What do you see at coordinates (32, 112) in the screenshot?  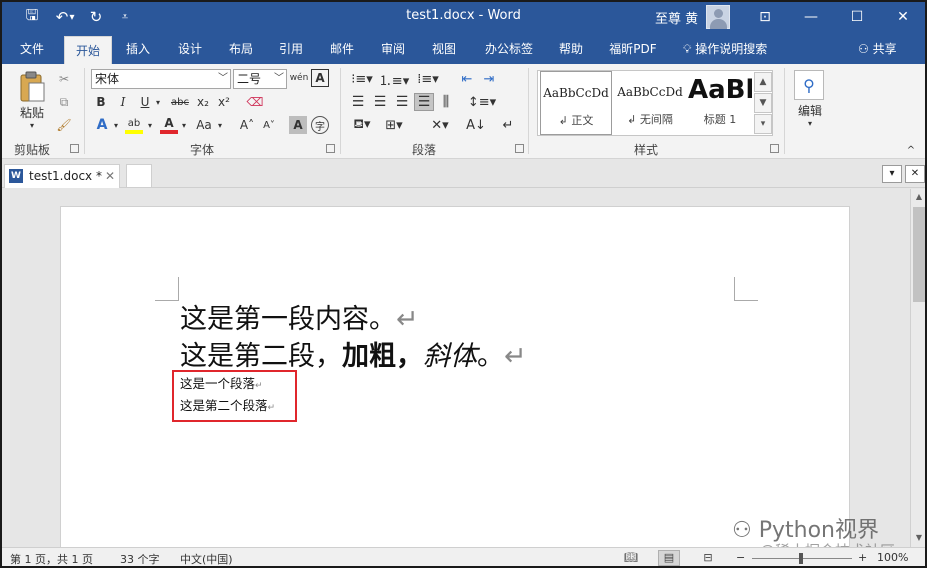 I see `paste-button: 粘贴` at bounding box center [32, 112].